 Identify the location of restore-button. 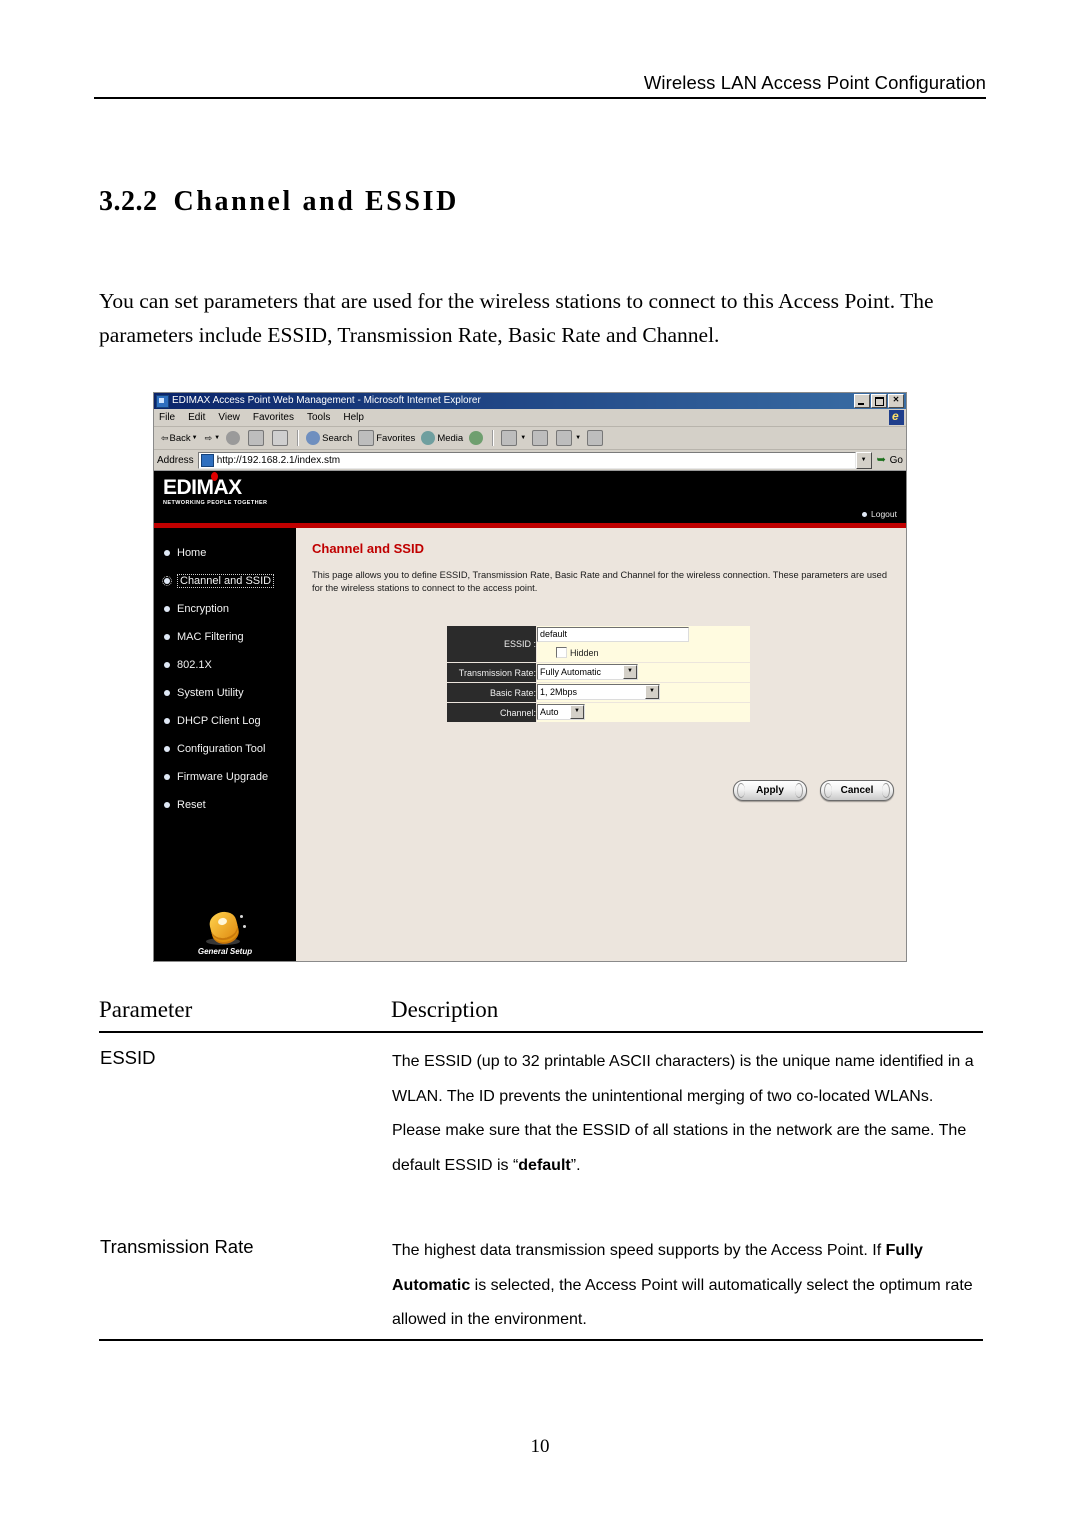
(879, 401).